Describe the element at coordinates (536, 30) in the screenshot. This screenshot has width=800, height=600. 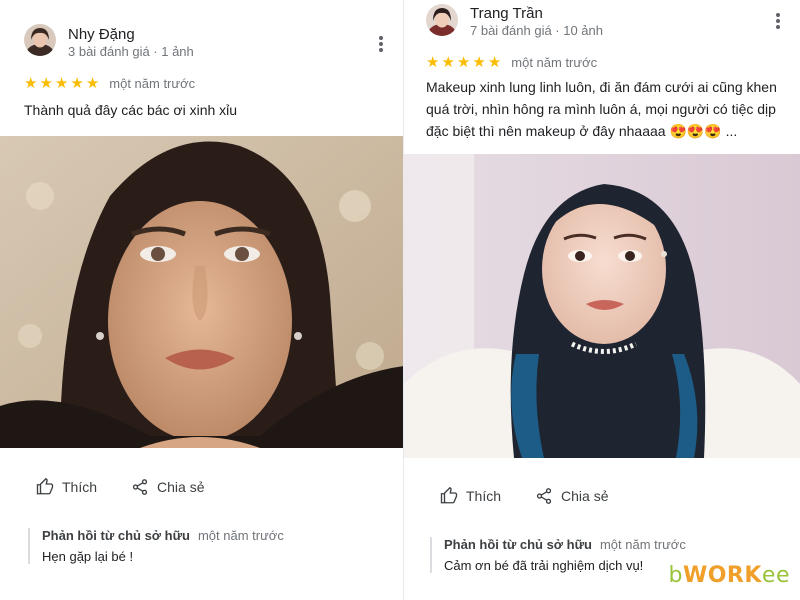
I see `reviewer-meta: 7 bài đánh giá · 10 ảnh` at that location.